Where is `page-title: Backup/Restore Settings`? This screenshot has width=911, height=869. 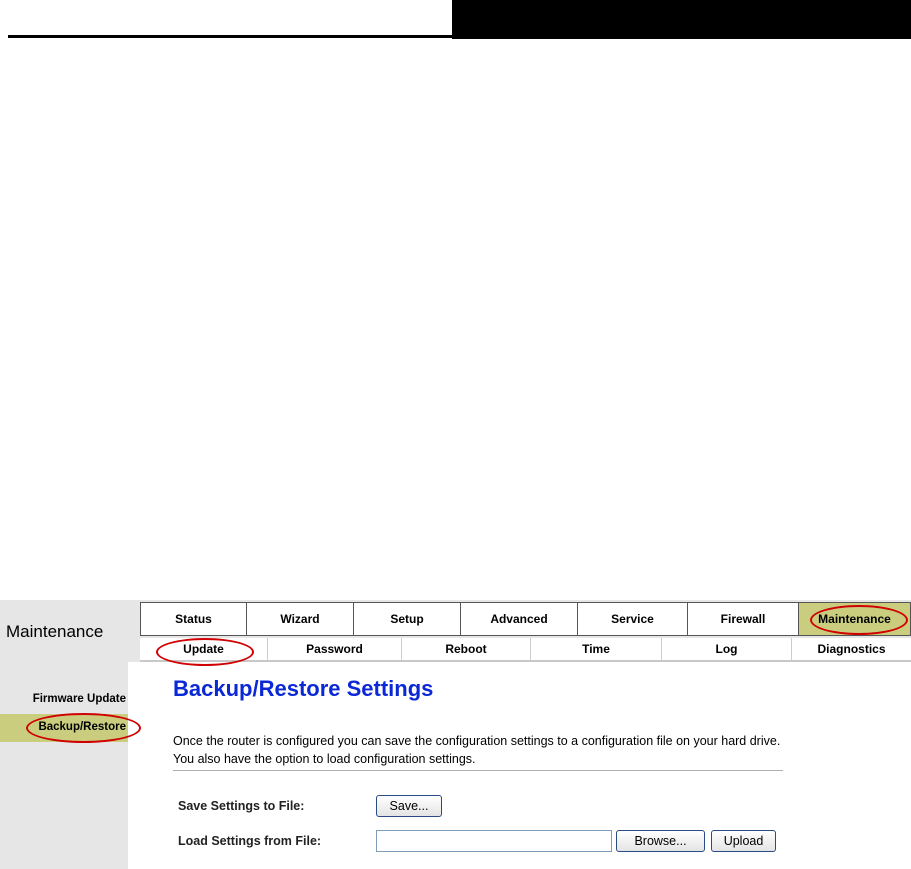 page-title: Backup/Restore Settings is located at coordinates (303, 688).